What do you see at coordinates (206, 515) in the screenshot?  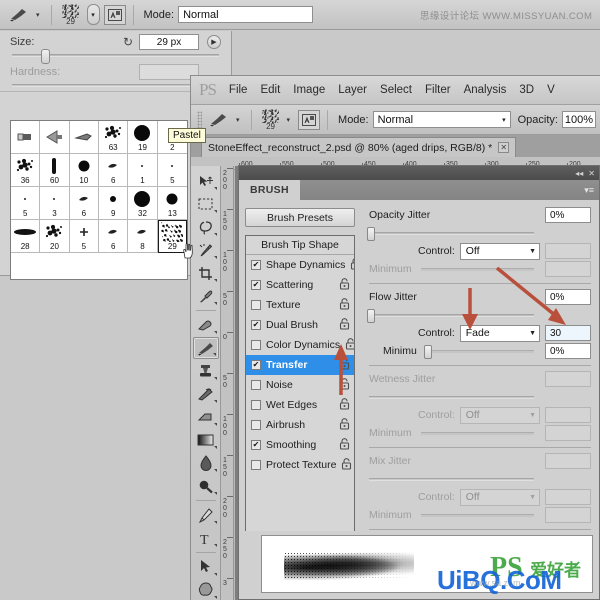 I see `pen-tool-icon` at bounding box center [206, 515].